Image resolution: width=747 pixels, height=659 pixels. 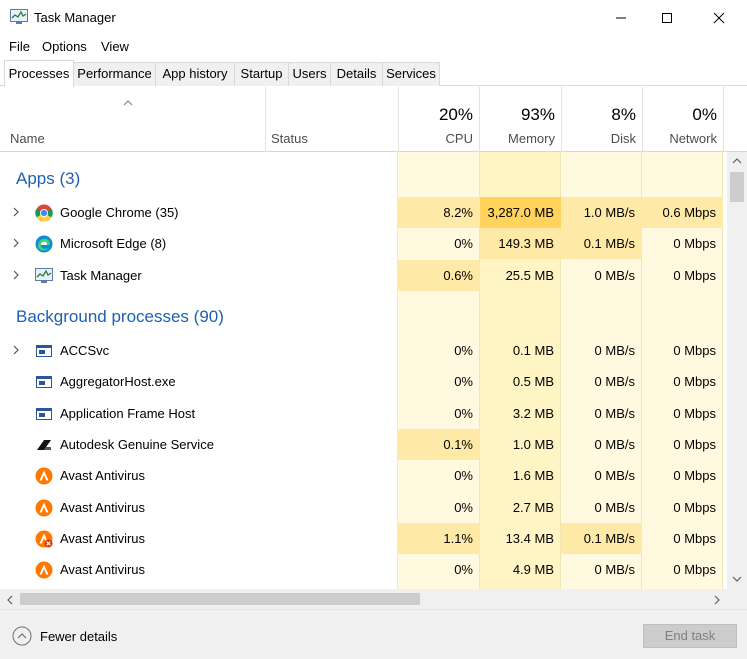 I want to click on edge-icon, so click(x=44, y=244).